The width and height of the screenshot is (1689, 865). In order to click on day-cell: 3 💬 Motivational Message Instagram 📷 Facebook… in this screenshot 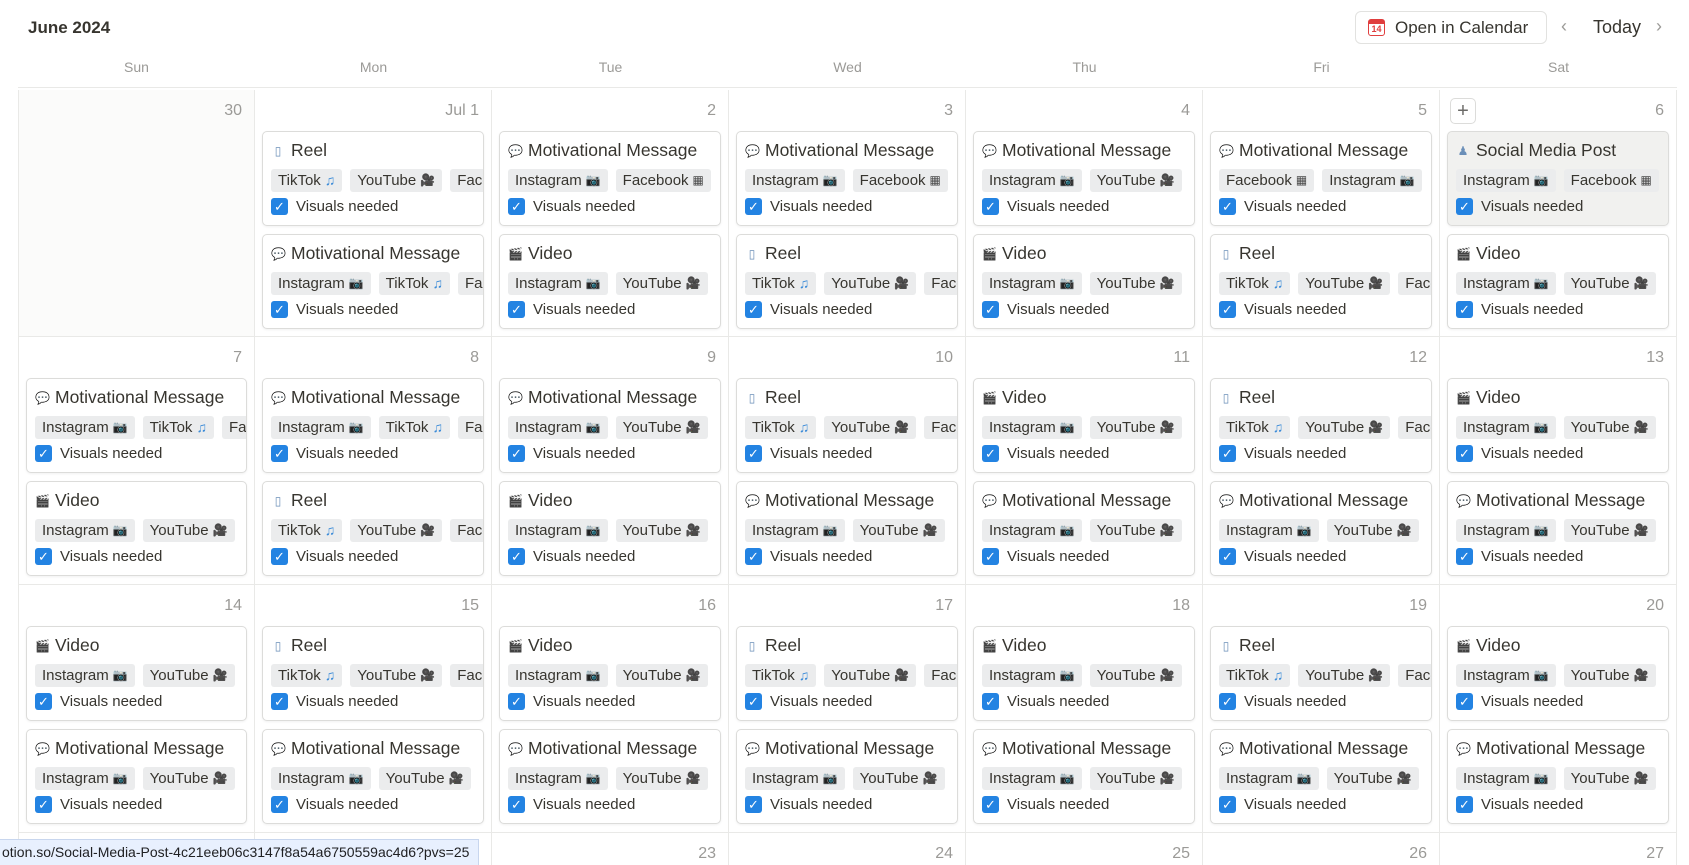, I will do `click(847, 213)`.